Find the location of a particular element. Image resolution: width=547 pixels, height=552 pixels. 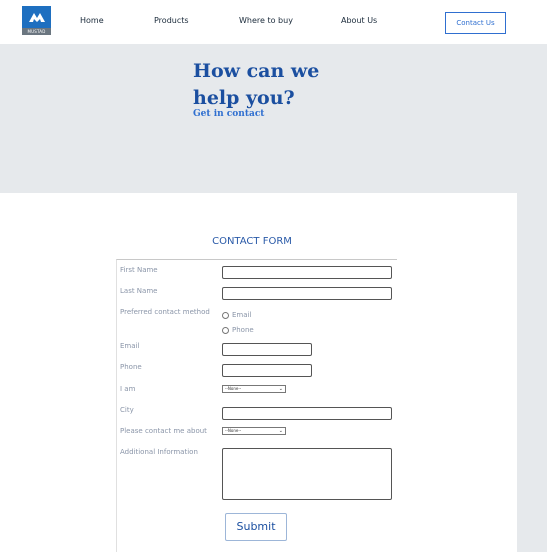

first-name-field is located at coordinates (307, 272).